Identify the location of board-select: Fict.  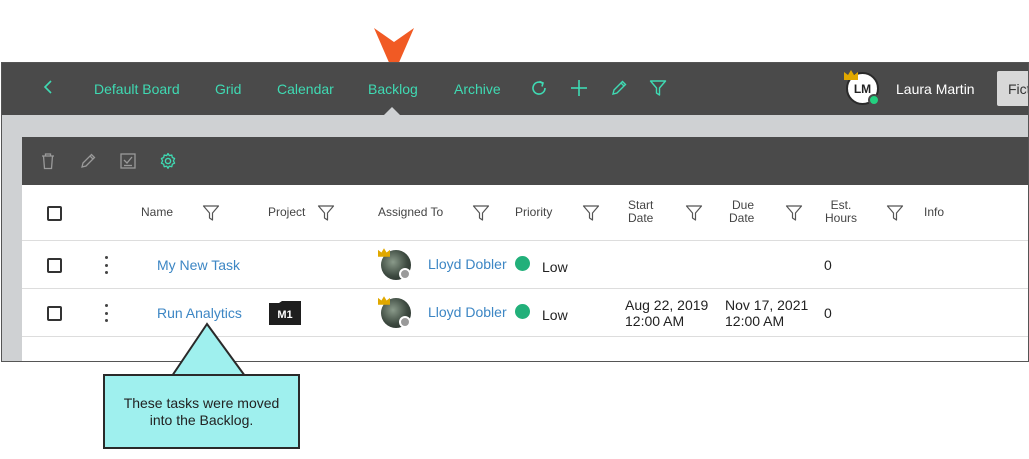
(1012, 88).